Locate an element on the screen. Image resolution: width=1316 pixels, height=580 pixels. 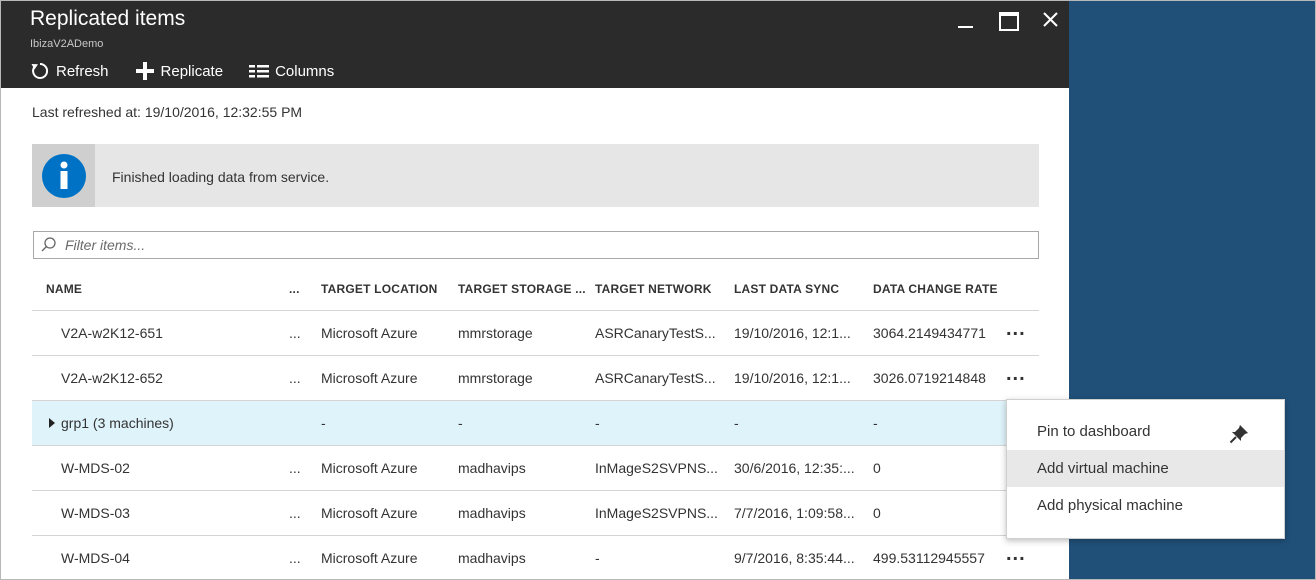
menu-item-pin-to-dashboard: Pin to dashboard is located at coordinates (1145, 431).